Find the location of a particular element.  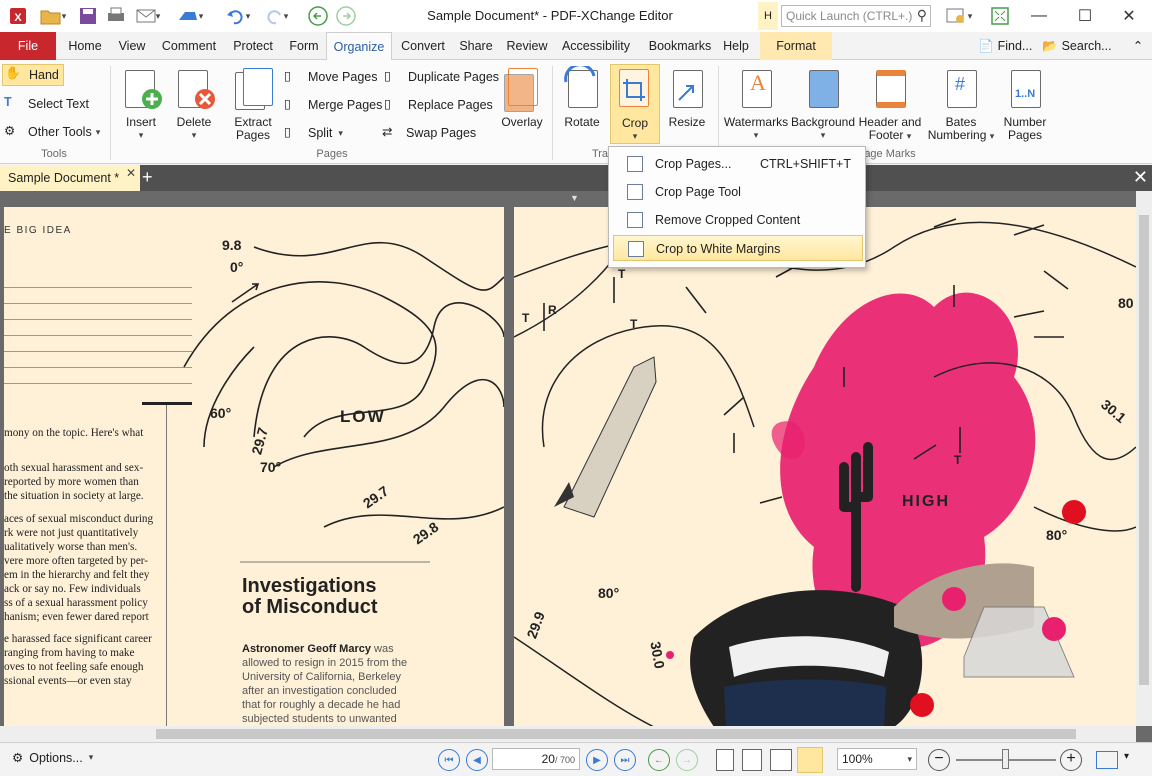

duplicate-pages-button: ▯ Duplicate Pages is located at coordinates (441, 77).